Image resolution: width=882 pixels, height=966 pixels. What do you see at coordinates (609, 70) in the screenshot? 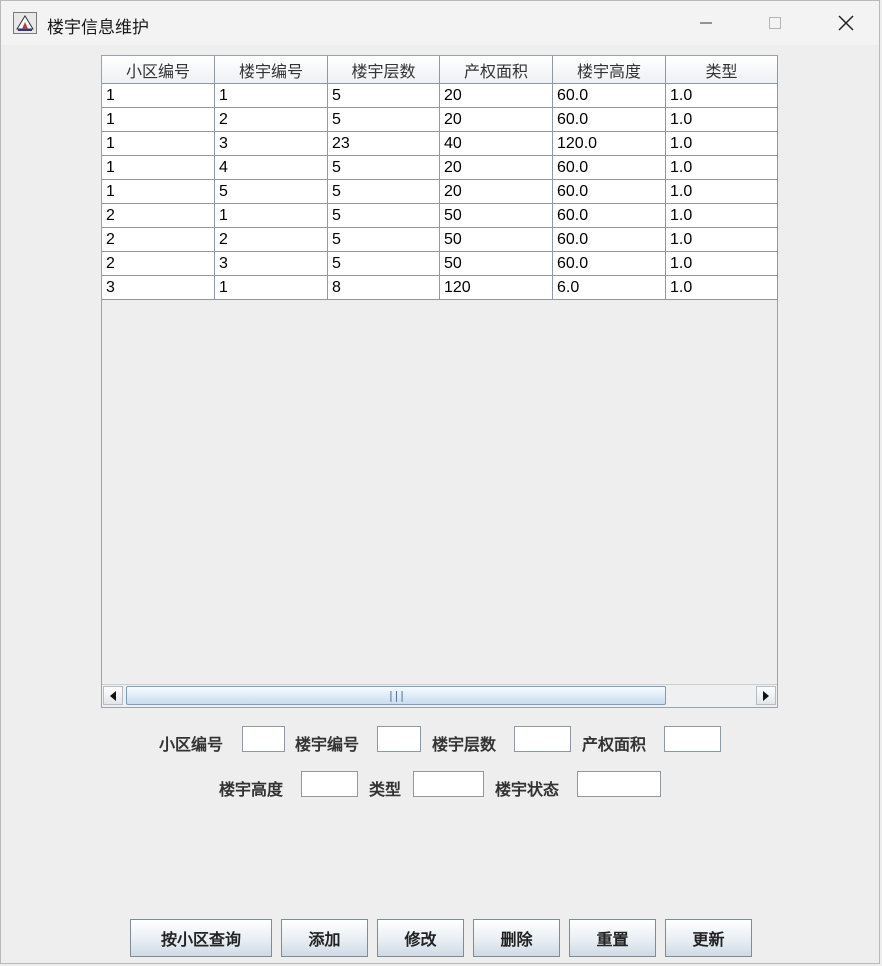
I see `column-header-height: 楼宇高度` at bounding box center [609, 70].